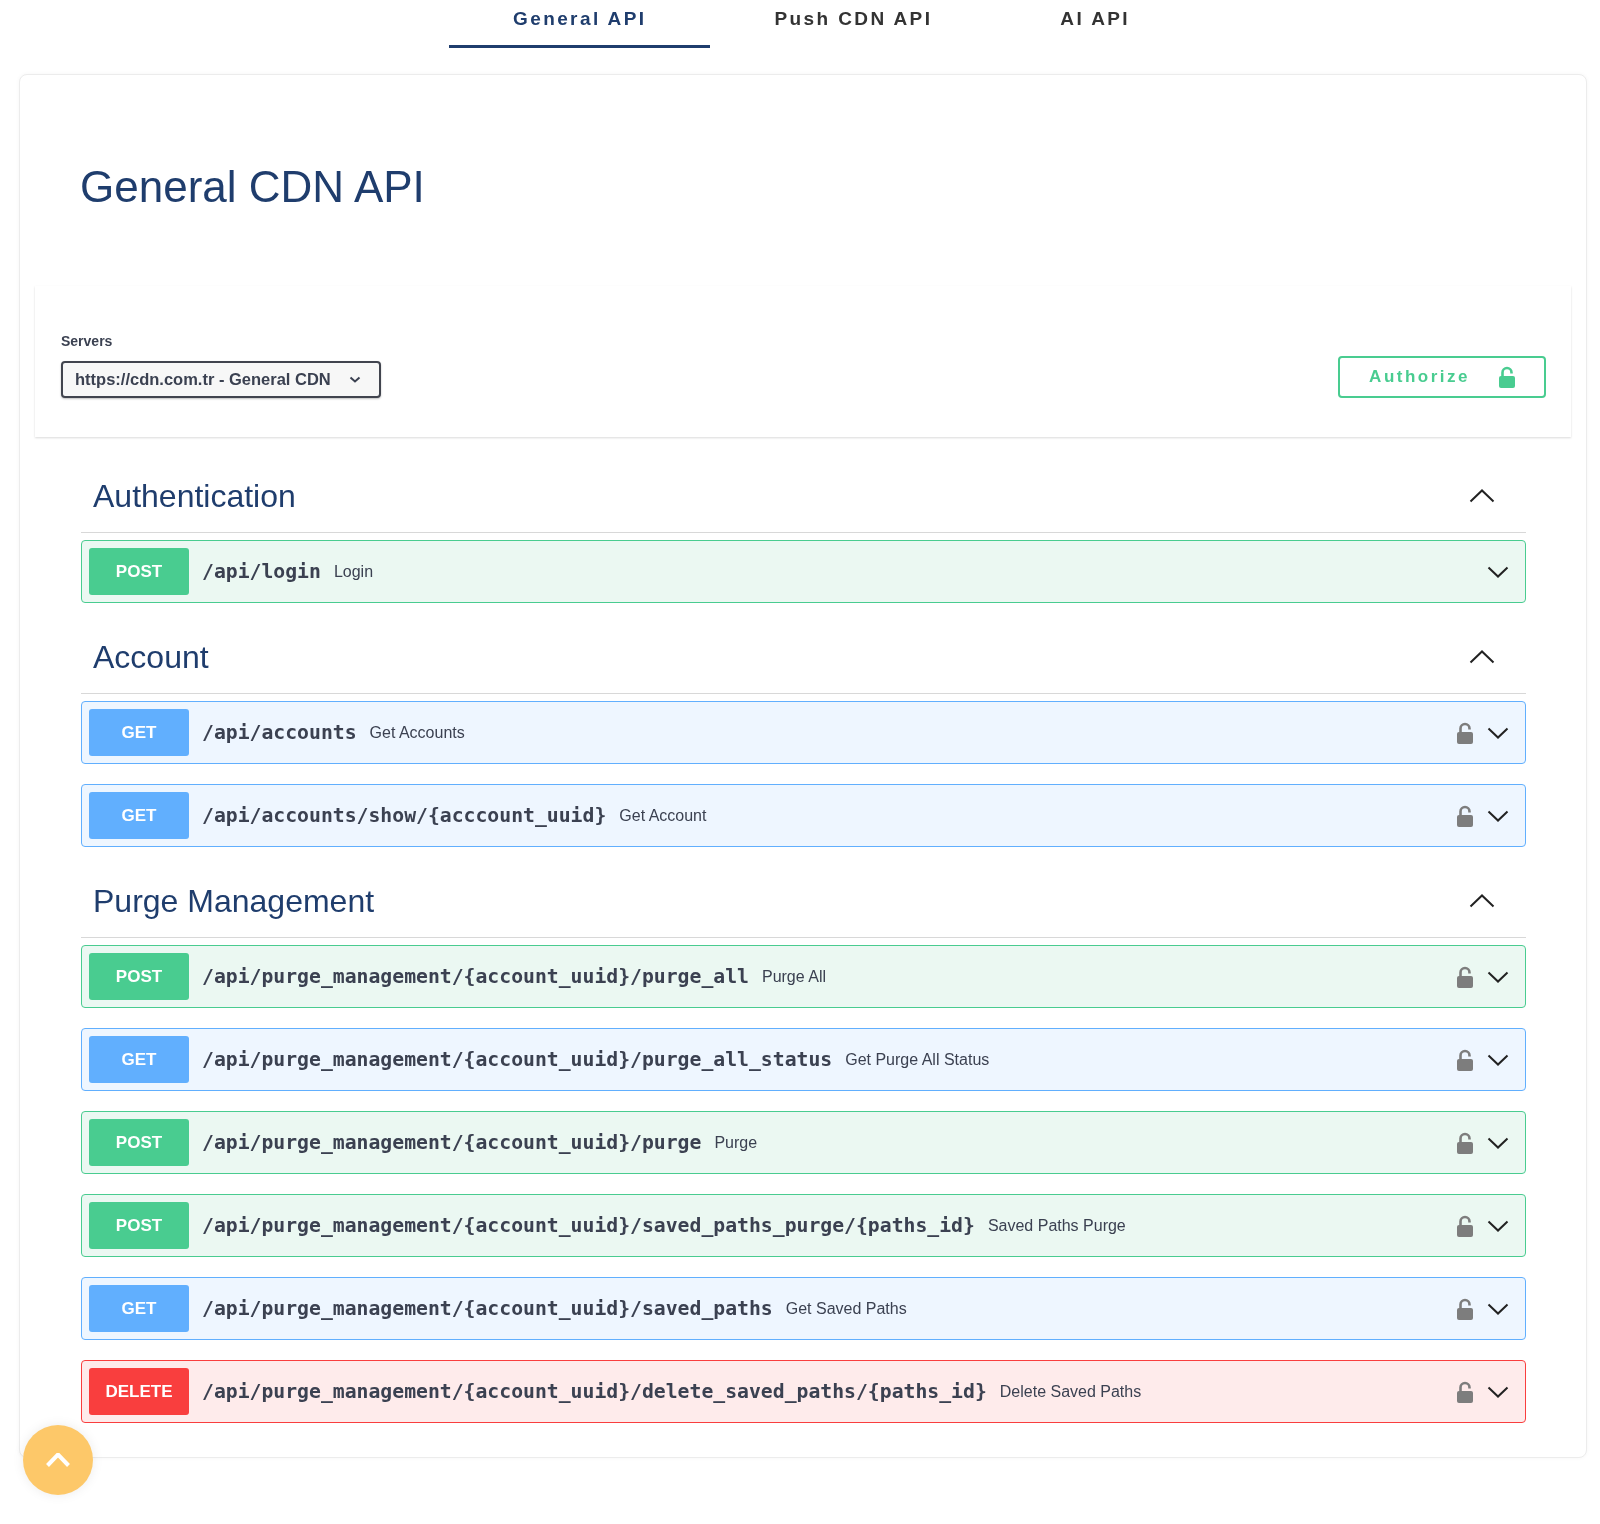 Image resolution: width=1600 pixels, height=1524 pixels. I want to click on operation-row: GET /api/purge_management/{account_uuid}/purge_all_status Get Purge All Status, so click(803, 1059).